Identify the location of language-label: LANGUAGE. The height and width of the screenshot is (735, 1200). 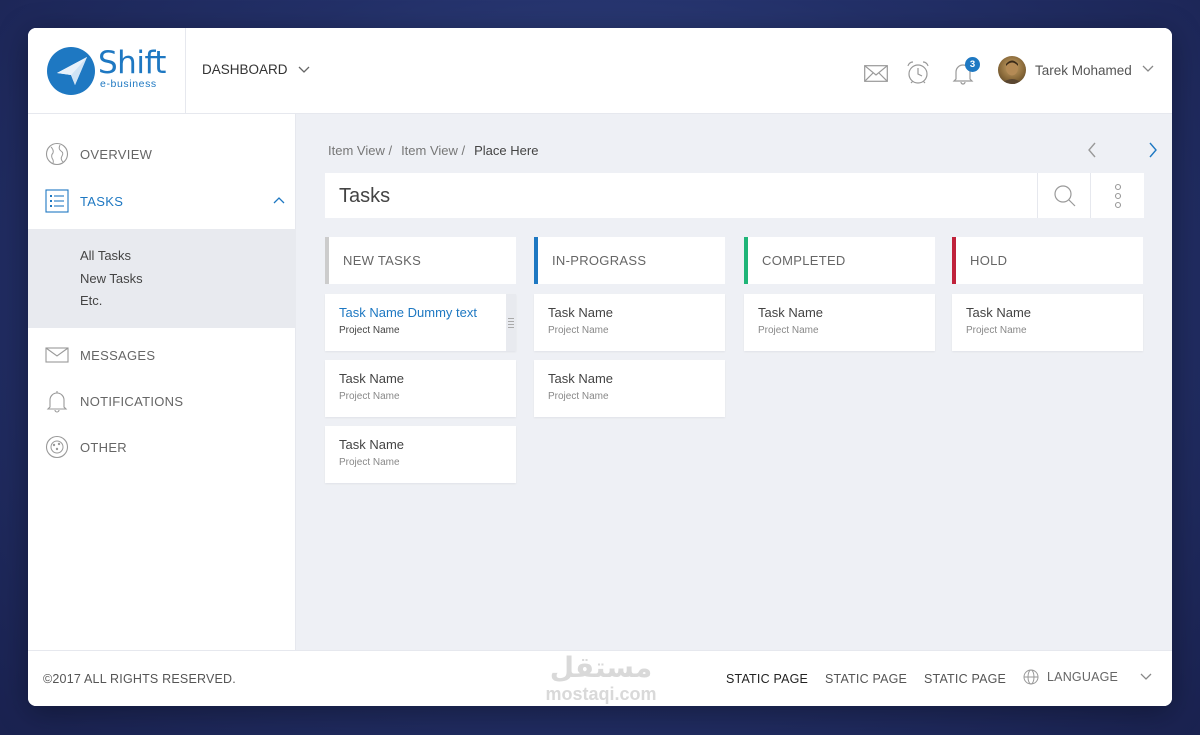
(1083, 677).